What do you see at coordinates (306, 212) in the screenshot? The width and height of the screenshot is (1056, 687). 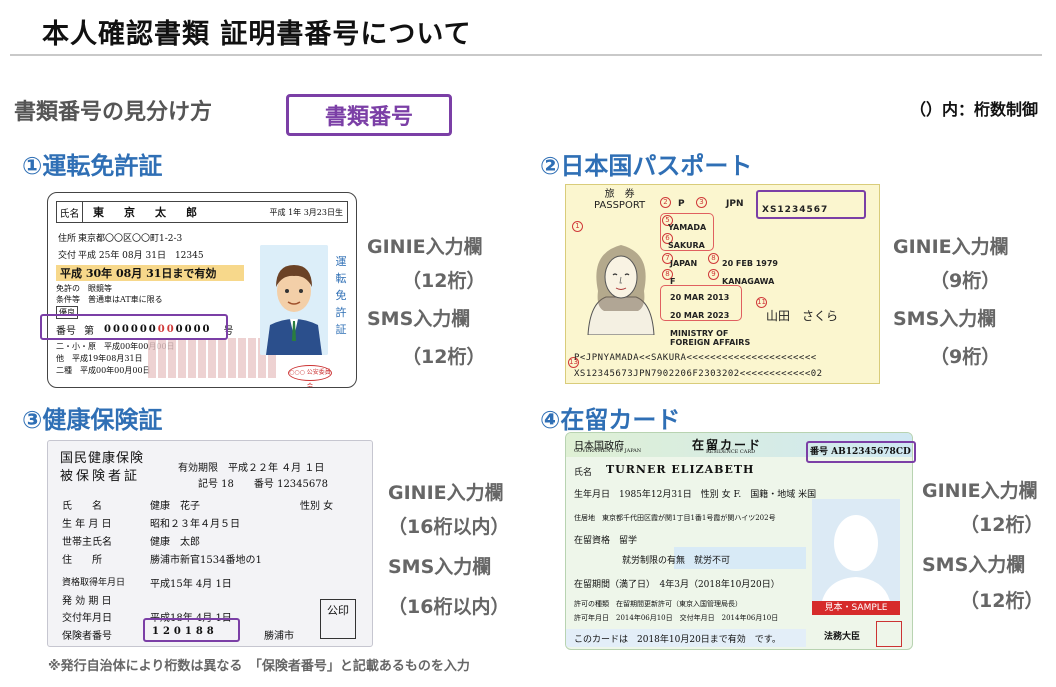 I see `license-dob: 平成 1年 3月23日生` at bounding box center [306, 212].